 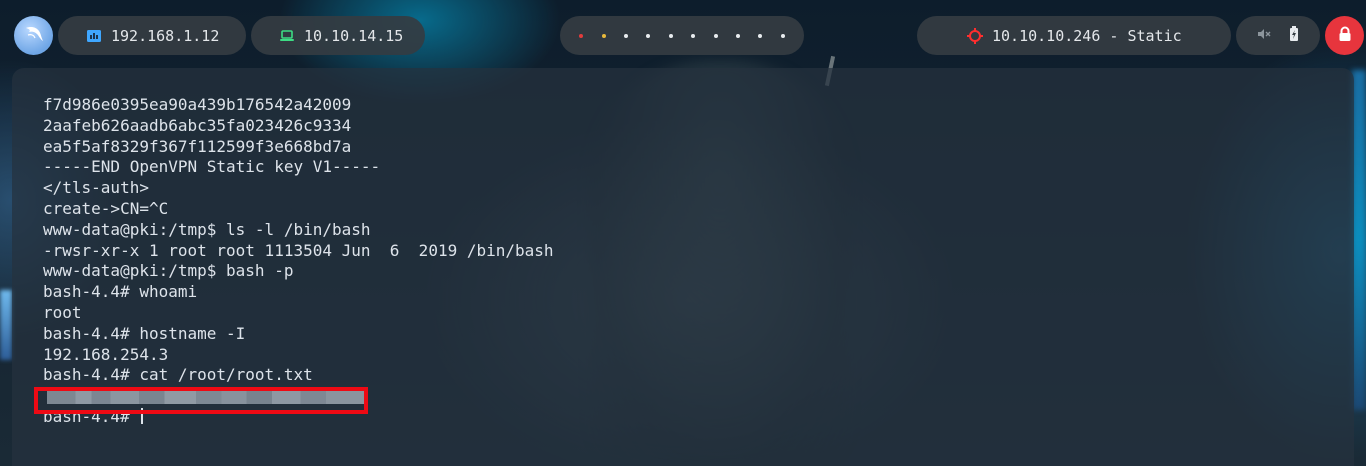 What do you see at coordinates (1264, 36) in the screenshot?
I see `volume-muted-icon` at bounding box center [1264, 36].